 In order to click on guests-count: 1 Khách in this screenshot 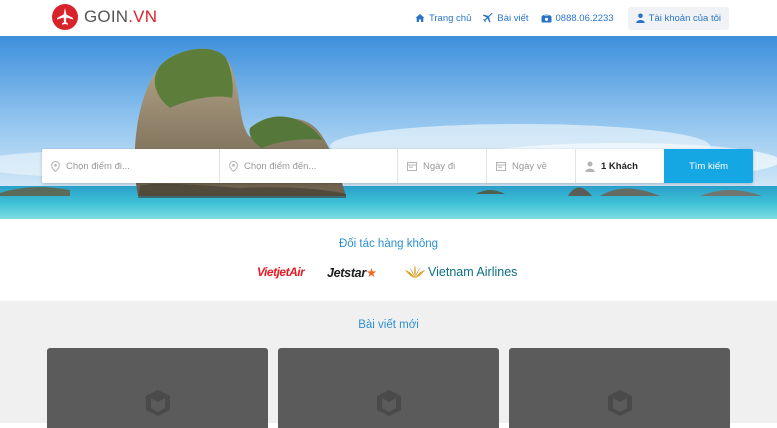, I will do `click(619, 166)`.